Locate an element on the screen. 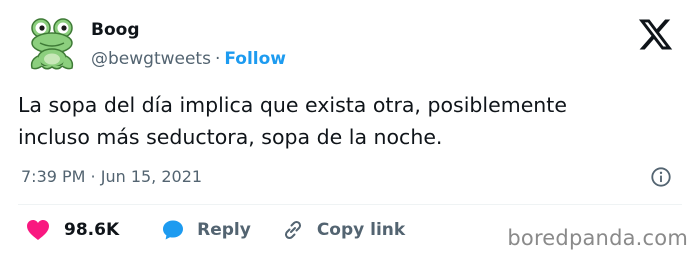 This screenshot has width=700, height=256. like-count: 98.6K is located at coordinates (92, 230).